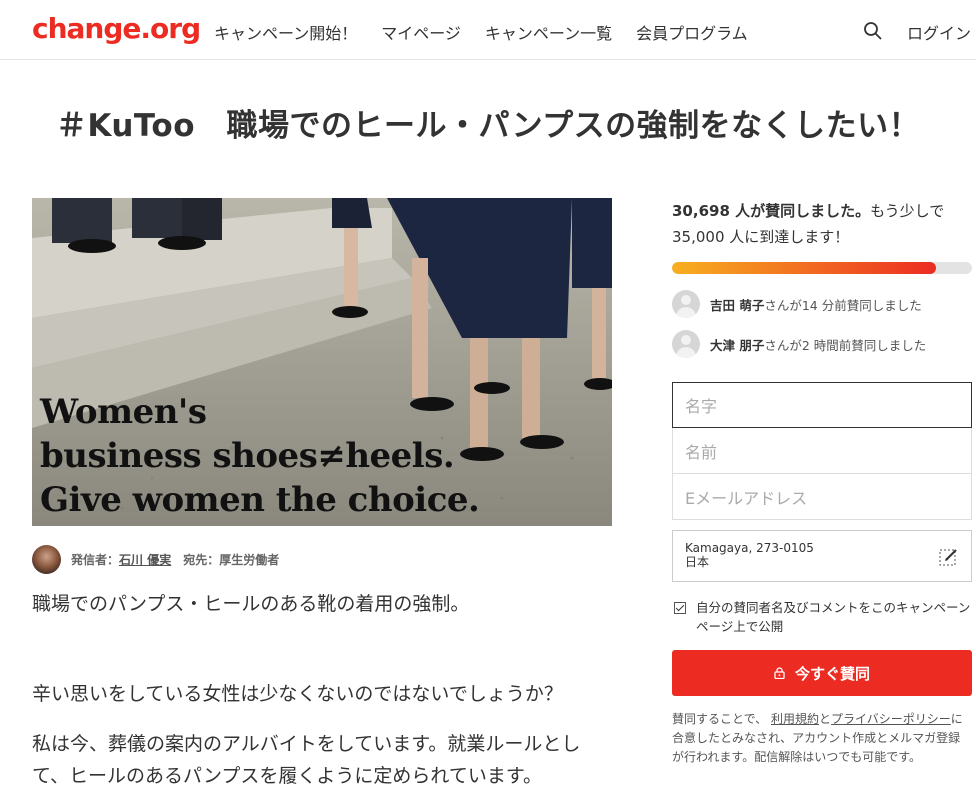  What do you see at coordinates (873, 31) in the screenshot?
I see `search-icon` at bounding box center [873, 31].